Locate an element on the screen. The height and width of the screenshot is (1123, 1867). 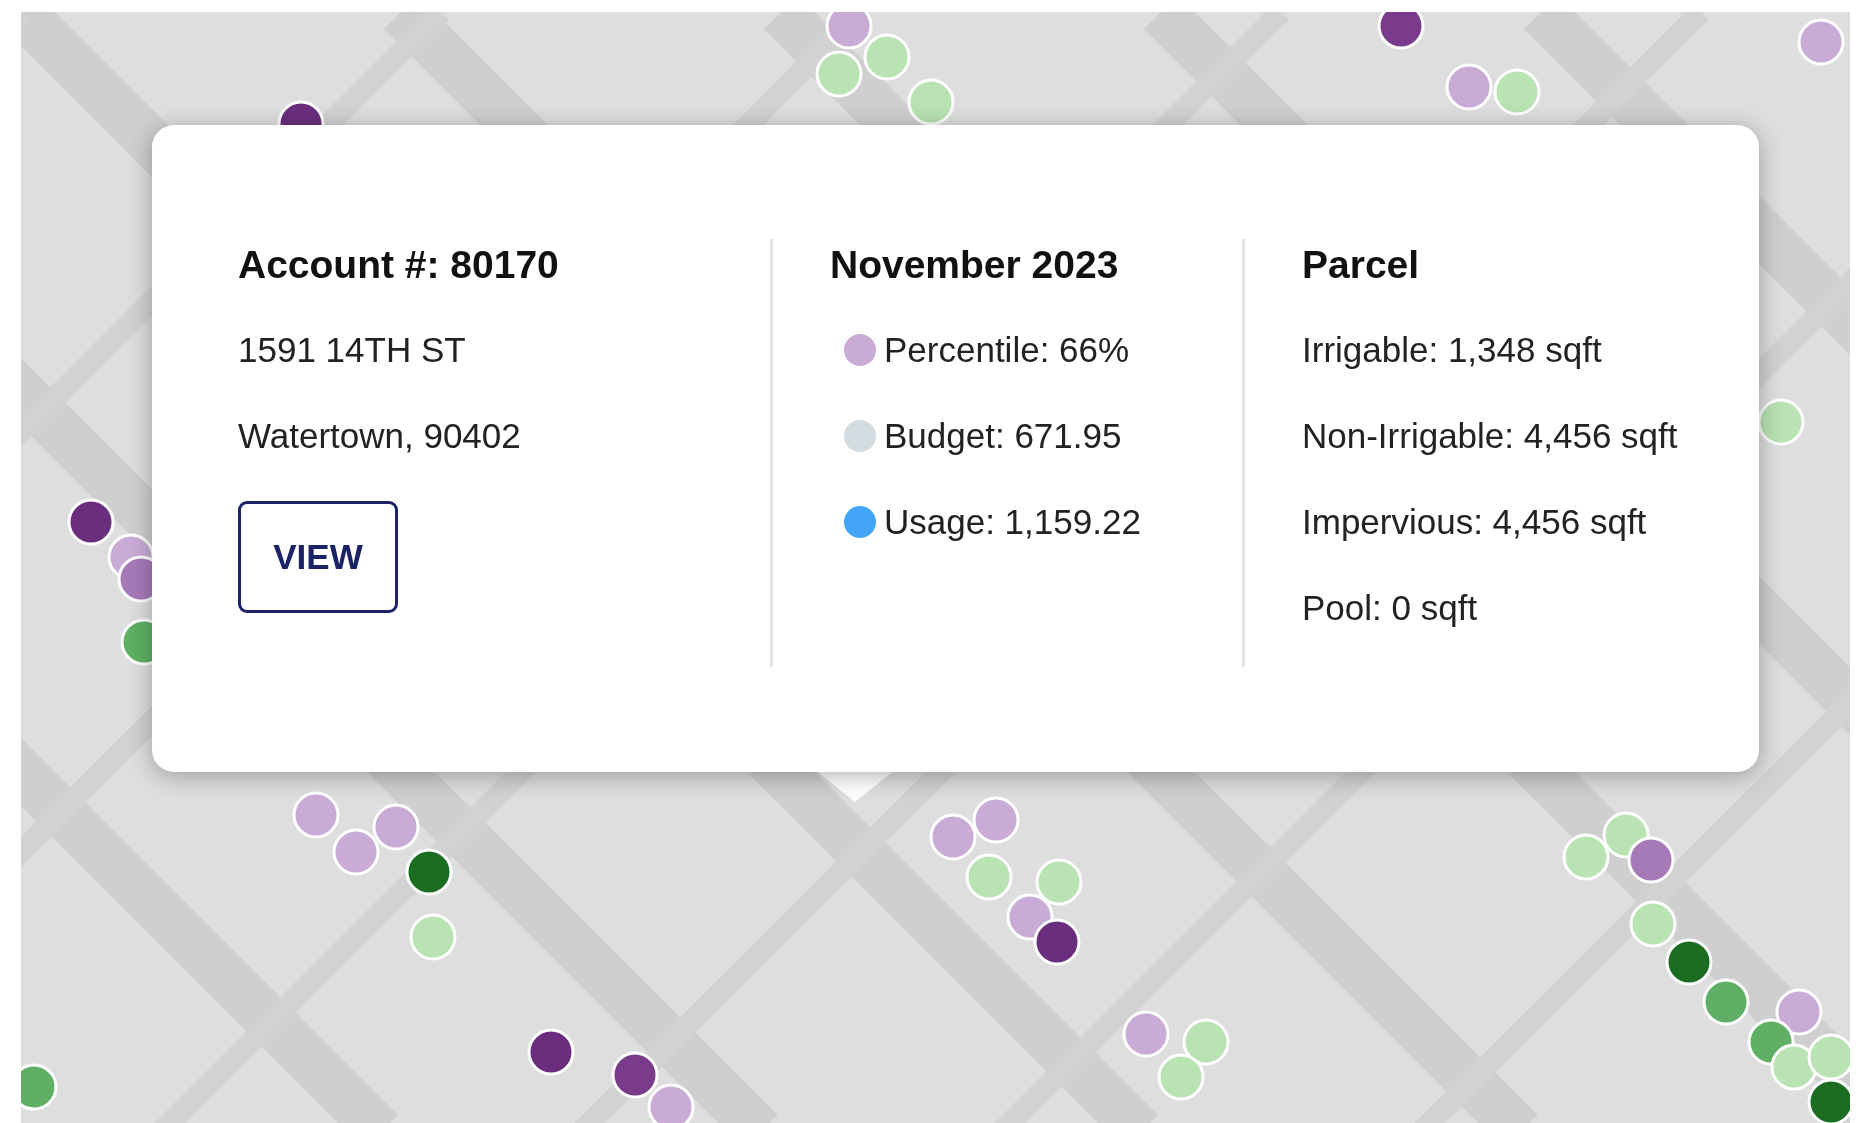
address-text: Watertown, 90402 is located at coordinates (379, 436).